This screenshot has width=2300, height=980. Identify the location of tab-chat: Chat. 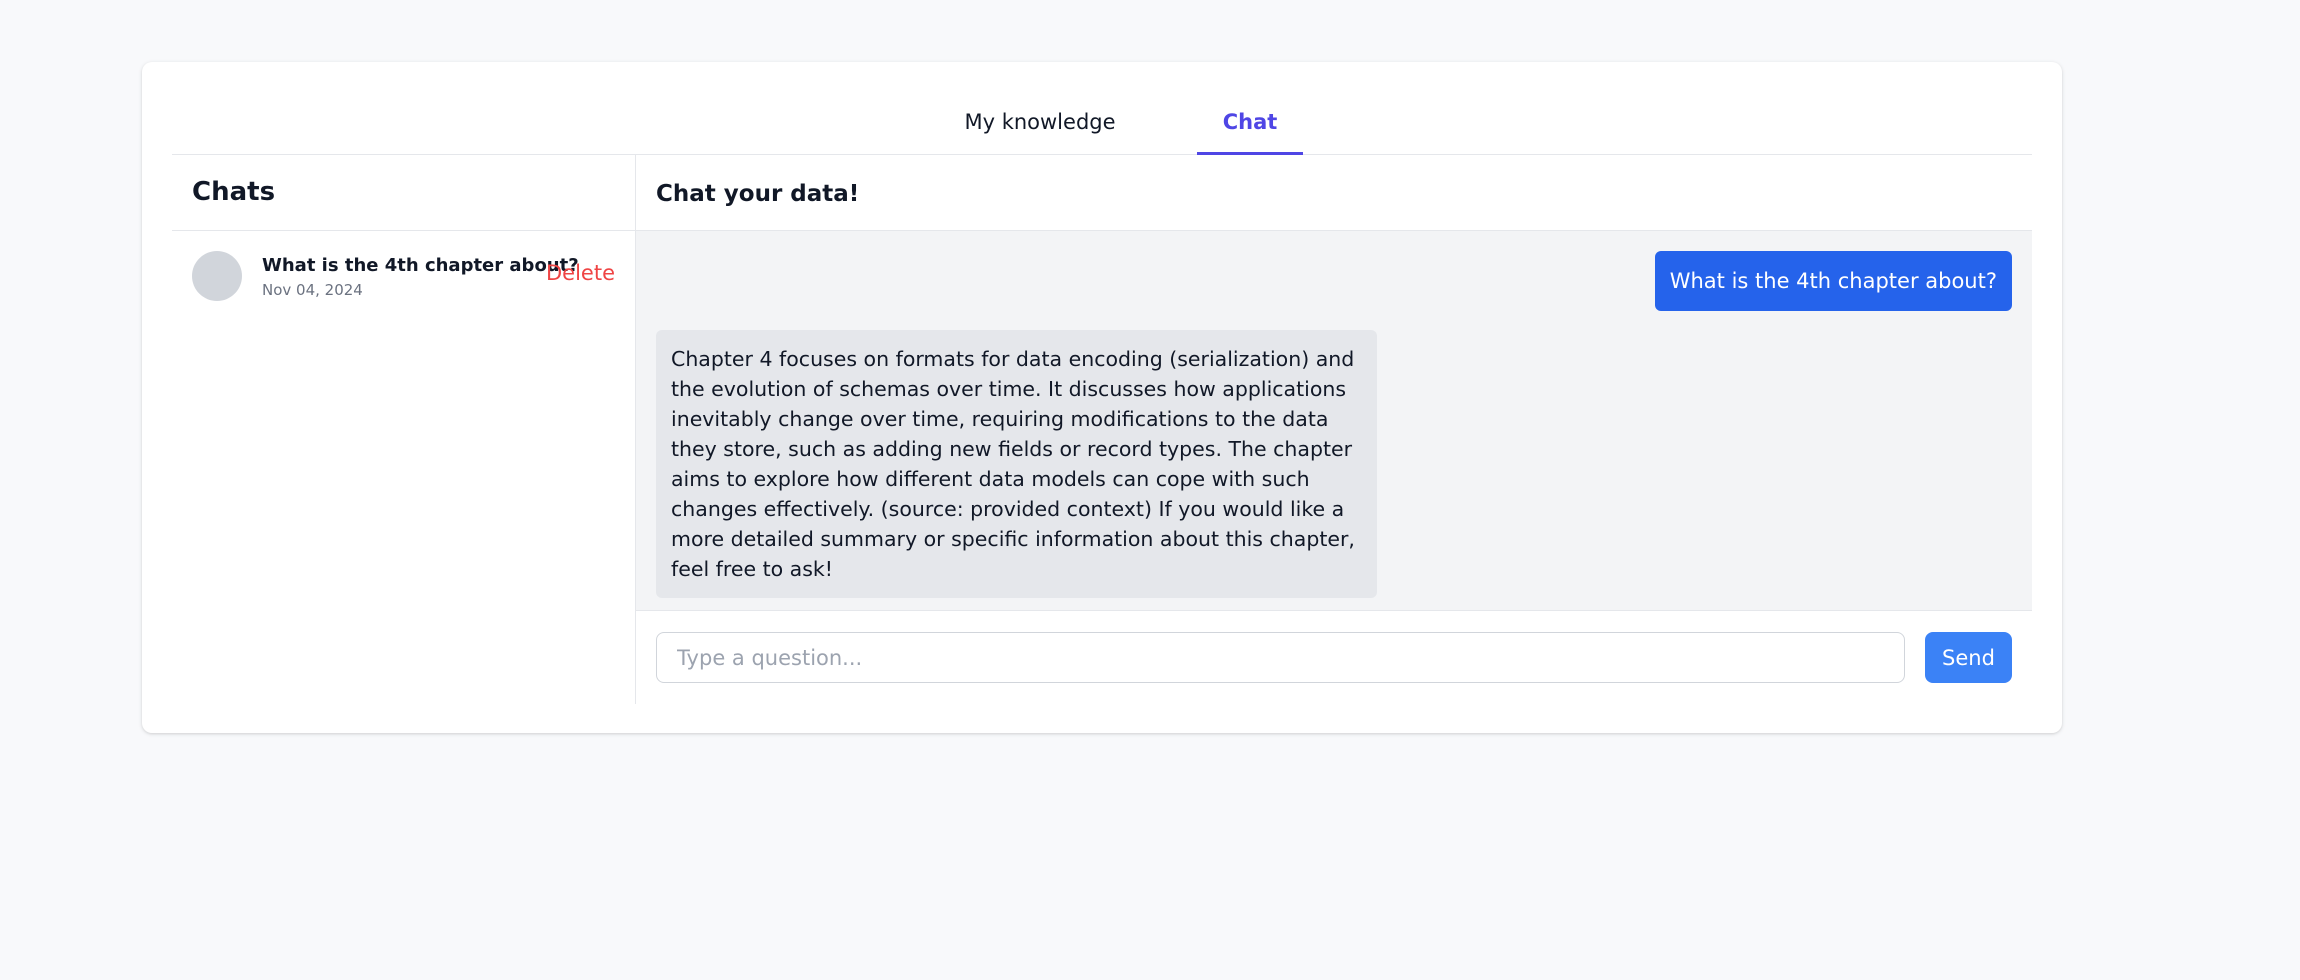
(1250, 108).